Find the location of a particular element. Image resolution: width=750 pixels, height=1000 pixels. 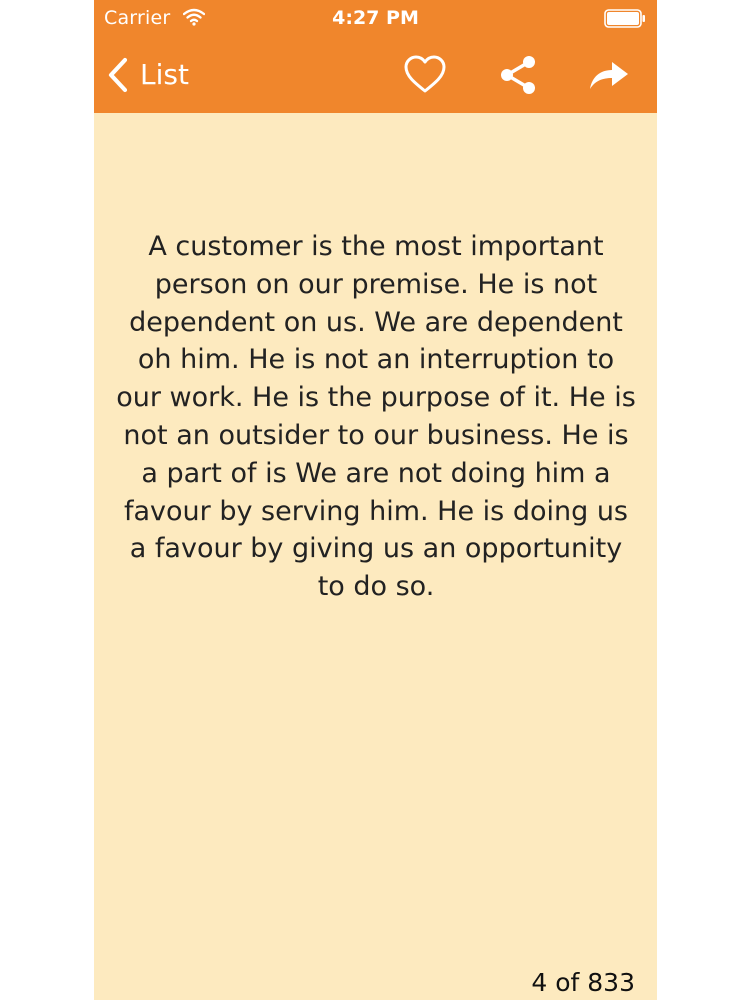

header: Carrier 4:27 PM List is located at coordinates (375, 56).